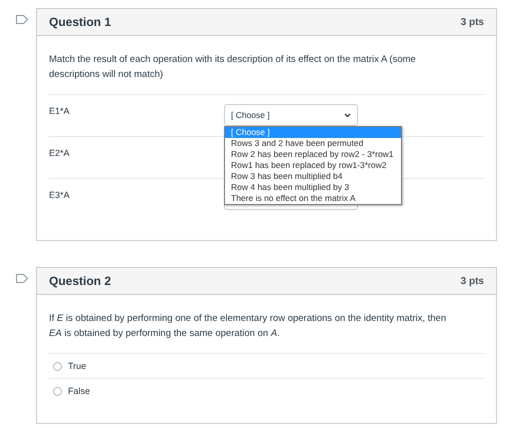 The image size is (517, 428). Describe the element at coordinates (313, 154) in the screenshot. I see `dropdown-option: Row 2 has been replaced by row2 - 3*row1` at that location.